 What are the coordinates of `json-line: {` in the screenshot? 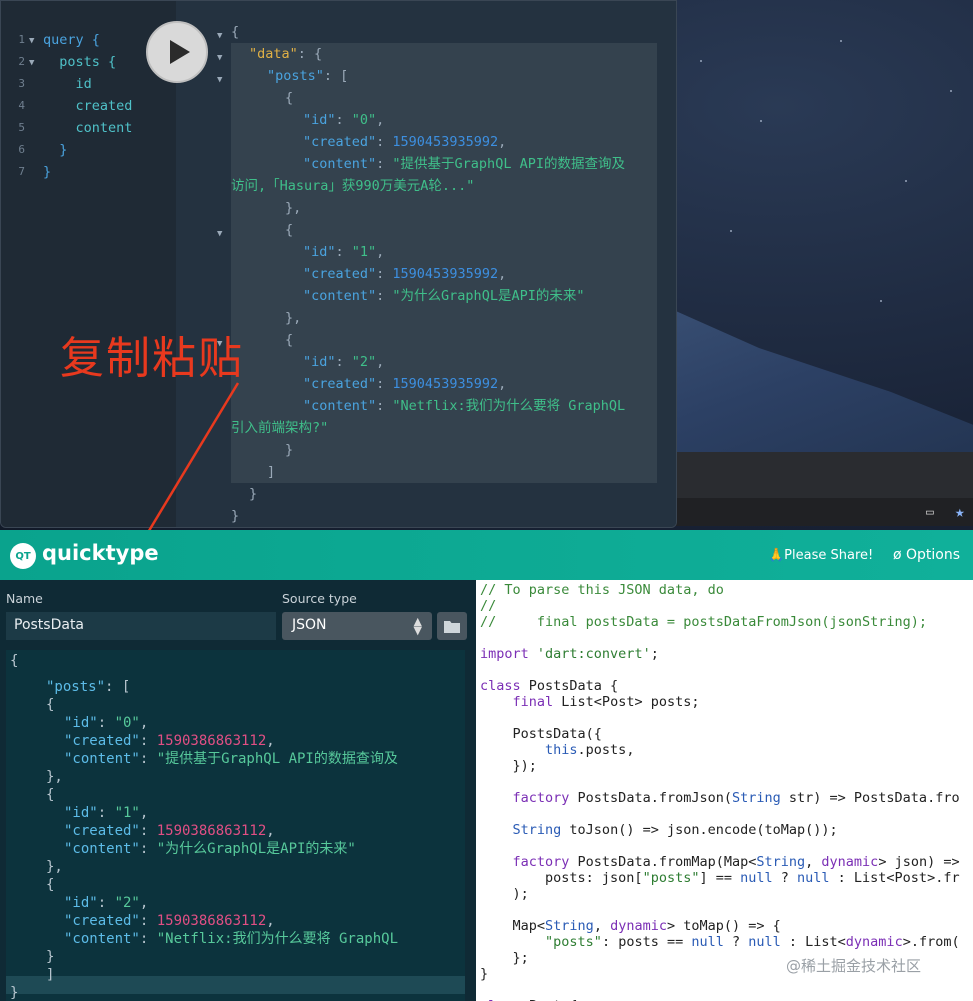 It's located at (50, 885).